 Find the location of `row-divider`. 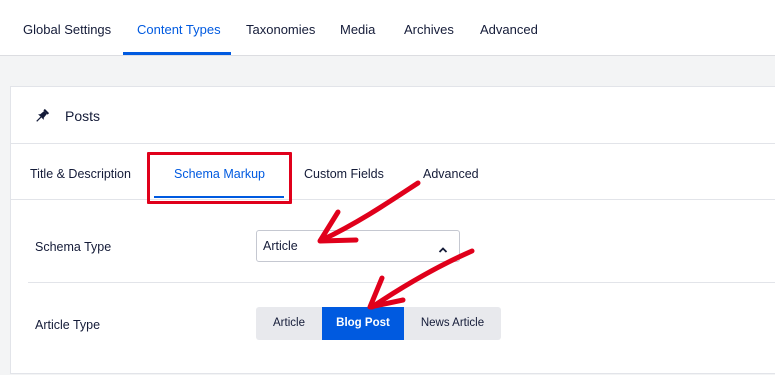

row-divider is located at coordinates (401, 282).